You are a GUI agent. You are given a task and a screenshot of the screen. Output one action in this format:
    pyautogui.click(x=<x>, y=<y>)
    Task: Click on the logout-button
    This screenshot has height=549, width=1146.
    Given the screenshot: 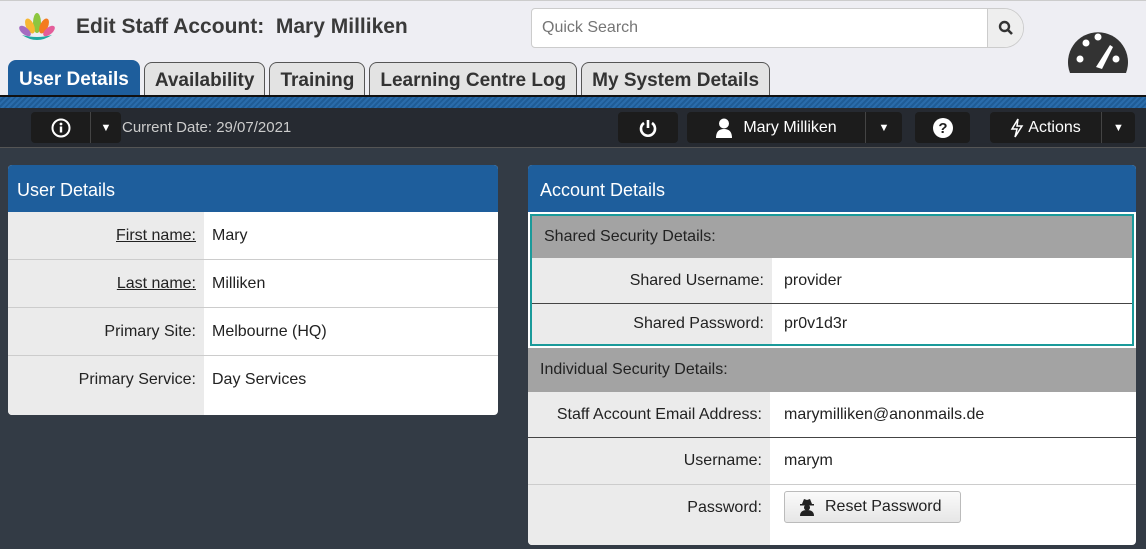 What is the action you would take?
    pyautogui.click(x=648, y=127)
    